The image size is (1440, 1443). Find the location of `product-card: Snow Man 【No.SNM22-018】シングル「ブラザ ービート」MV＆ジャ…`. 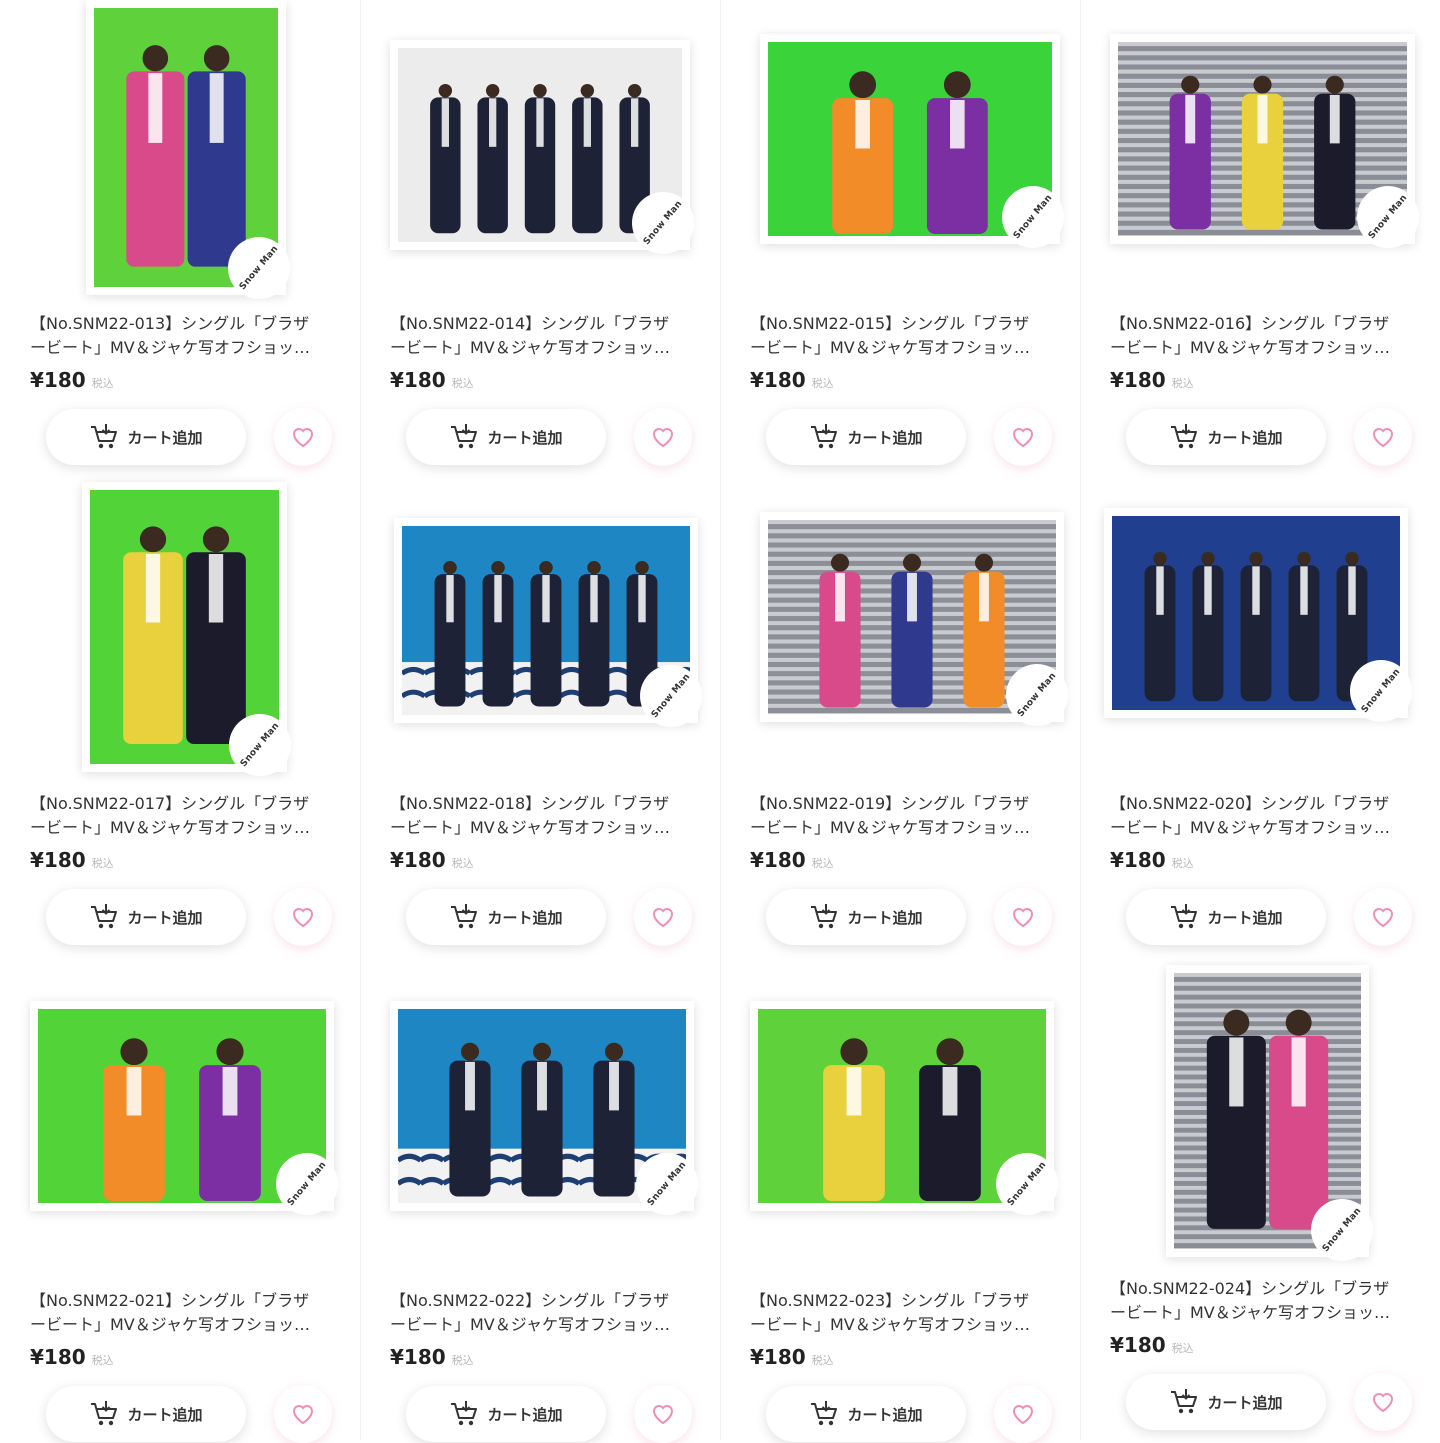

product-card: Snow Man 【No.SNM22-018】シングル「ブラザ ービート」MV＆ジャ… is located at coordinates (560, 717).